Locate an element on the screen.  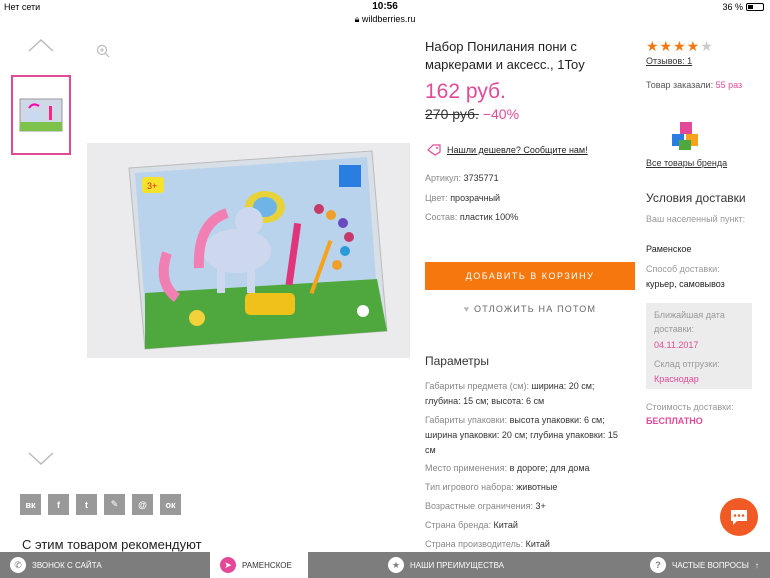
param-label: Габариты предмета (см): is located at coordinates (477, 386).